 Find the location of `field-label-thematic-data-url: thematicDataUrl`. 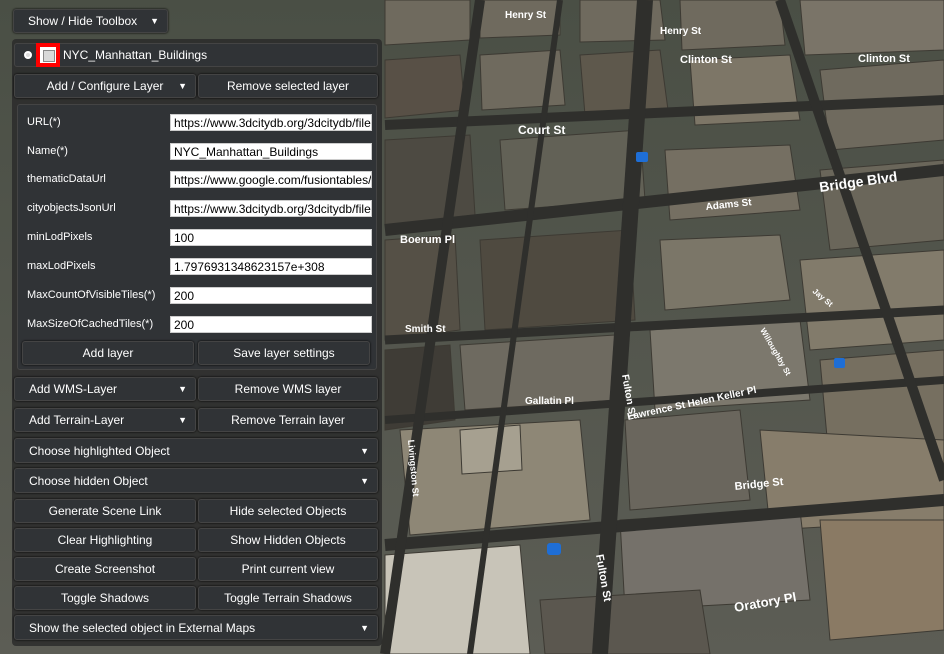

field-label-thematic-data-url: thematicDataUrl is located at coordinates (66, 179).